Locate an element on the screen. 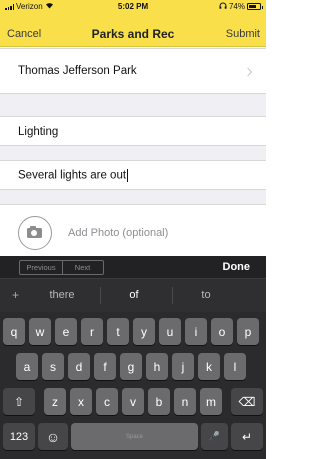 The height and width of the screenshot is (459, 320). predictive-bar: + there of to is located at coordinates (133, 295).